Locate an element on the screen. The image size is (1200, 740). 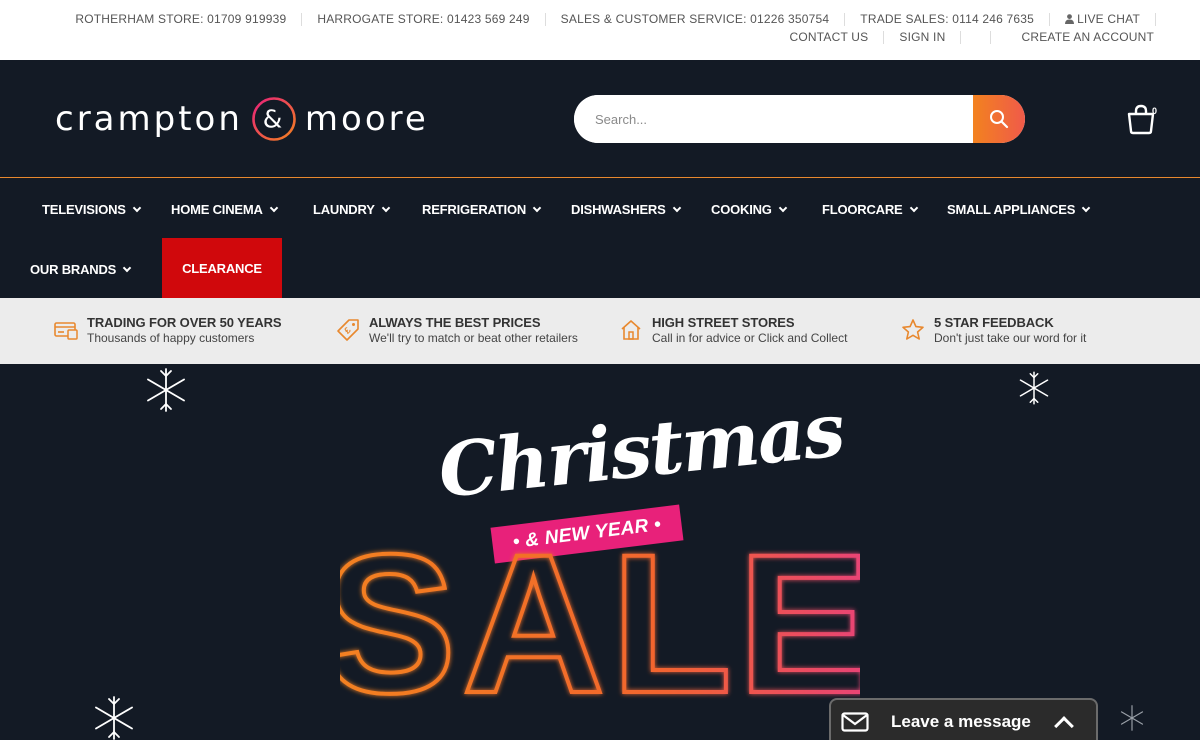
sale-text: SALE is located at coordinates (600, 614).